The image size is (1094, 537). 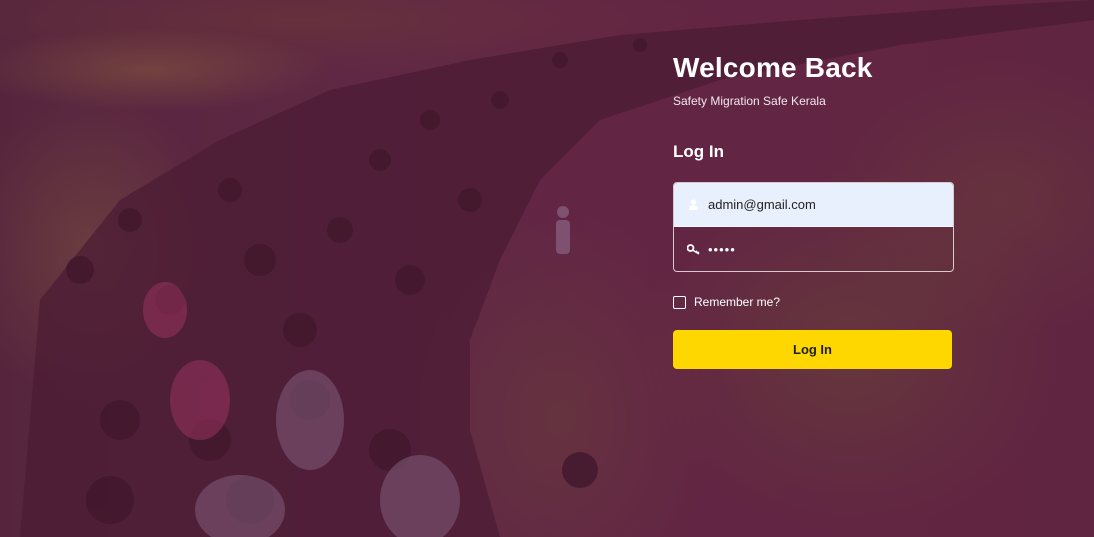 I want to click on password-field-wrapper, so click(x=813, y=249).